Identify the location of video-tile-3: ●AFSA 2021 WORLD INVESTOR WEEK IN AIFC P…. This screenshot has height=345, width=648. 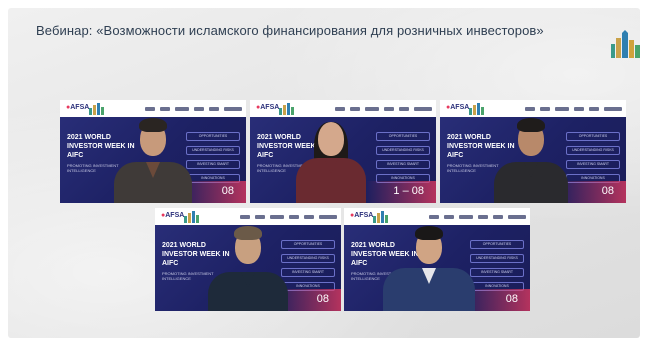
(533, 151).